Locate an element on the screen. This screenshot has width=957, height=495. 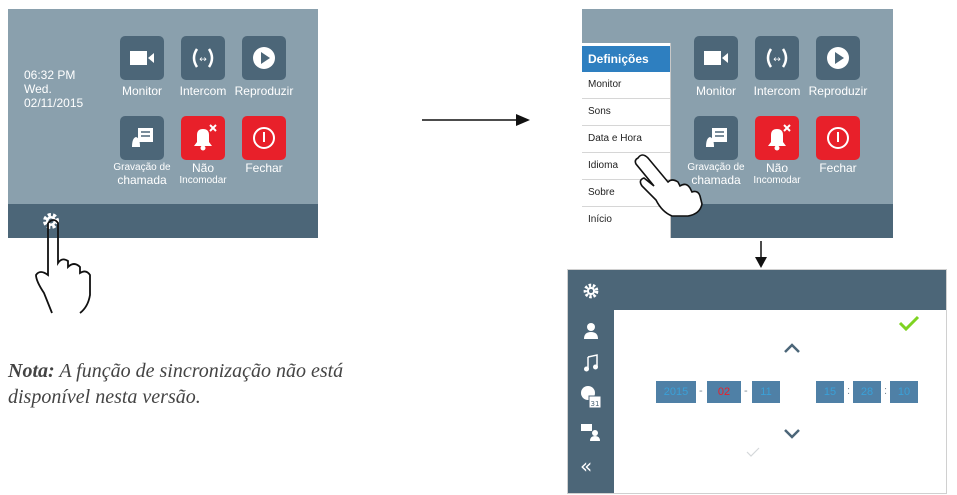
chevron-up-icon is located at coordinates (792, 348).